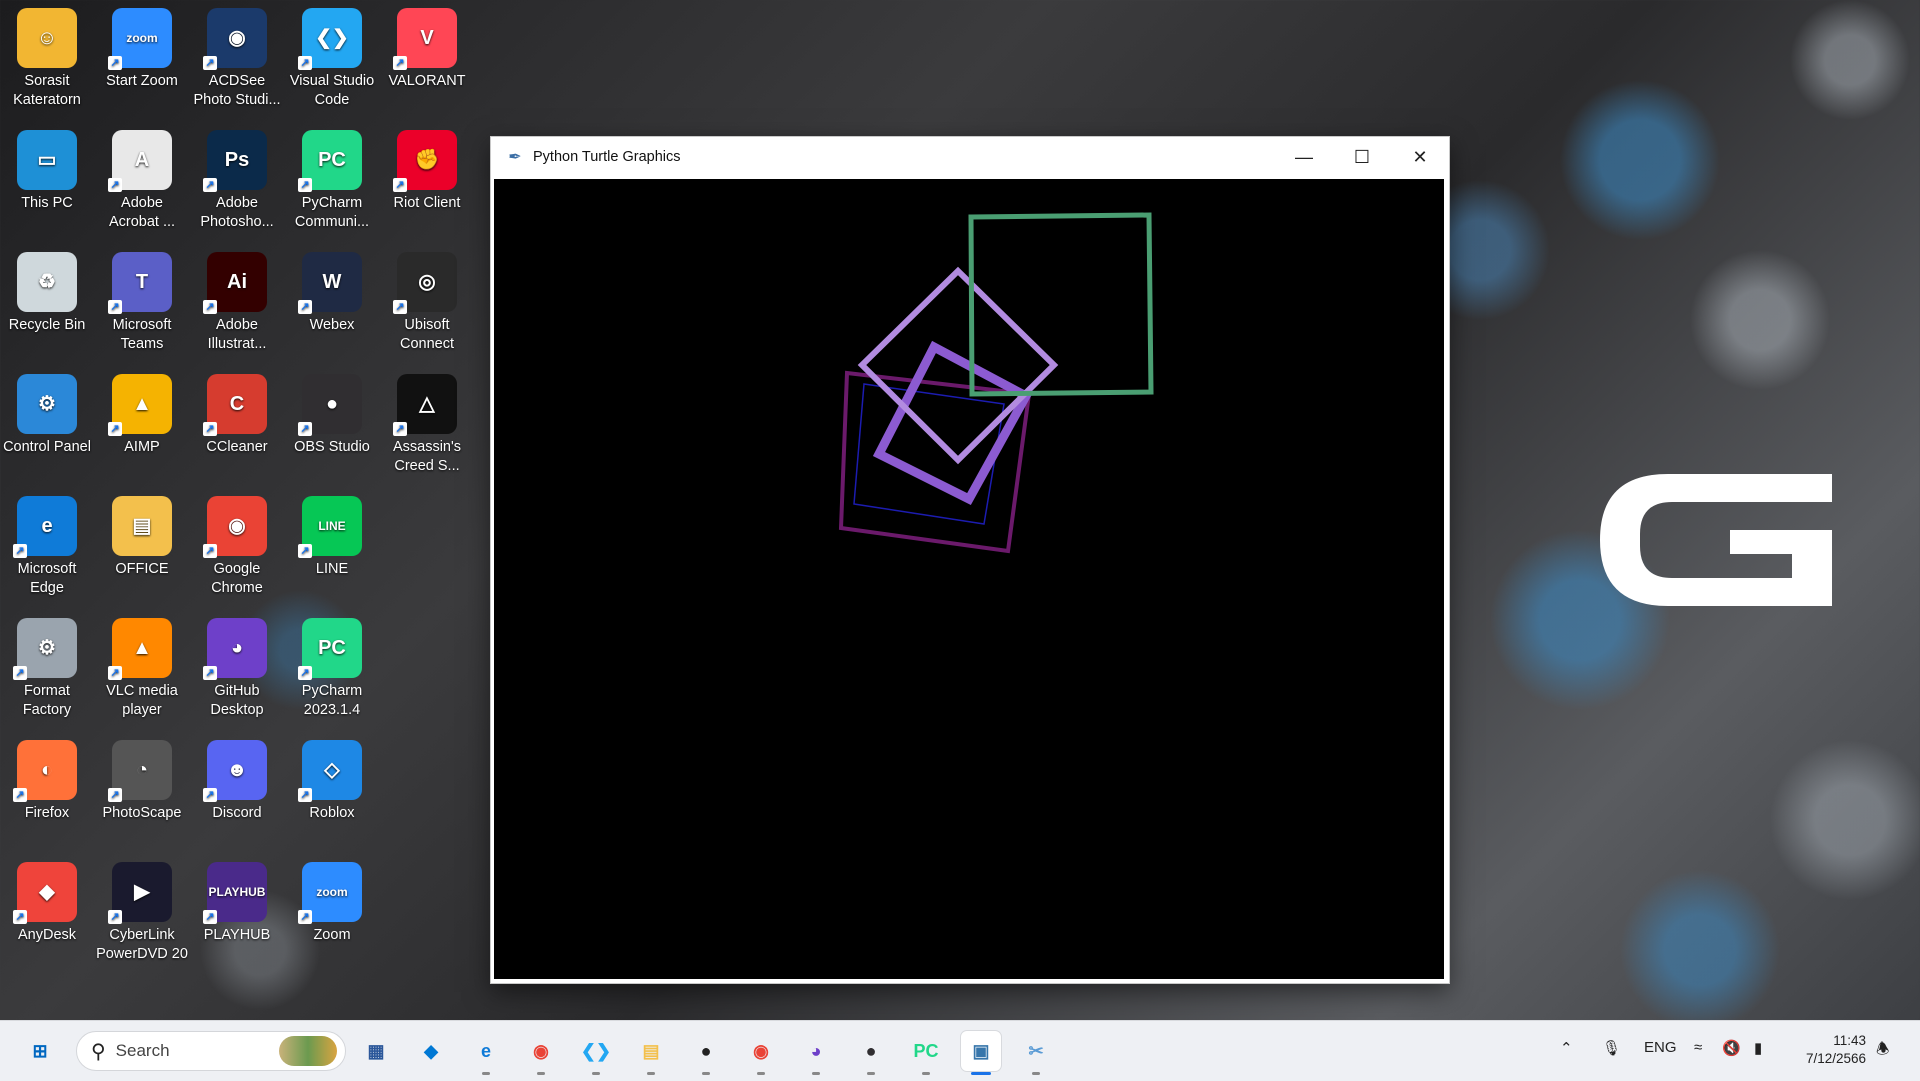  Describe the element at coordinates (1611, 1048) in the screenshot. I see `microphone-icon: 🎙` at that location.